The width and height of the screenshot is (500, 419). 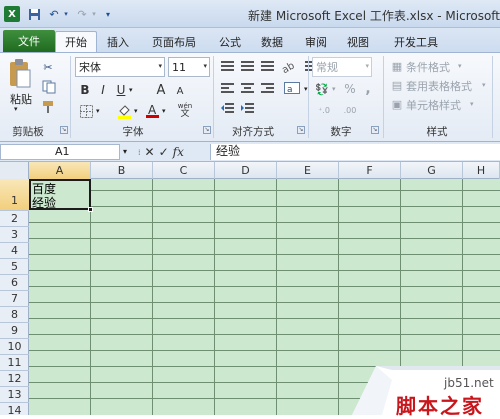 I want to click on redo-icon: ↷, so click(x=82, y=14).